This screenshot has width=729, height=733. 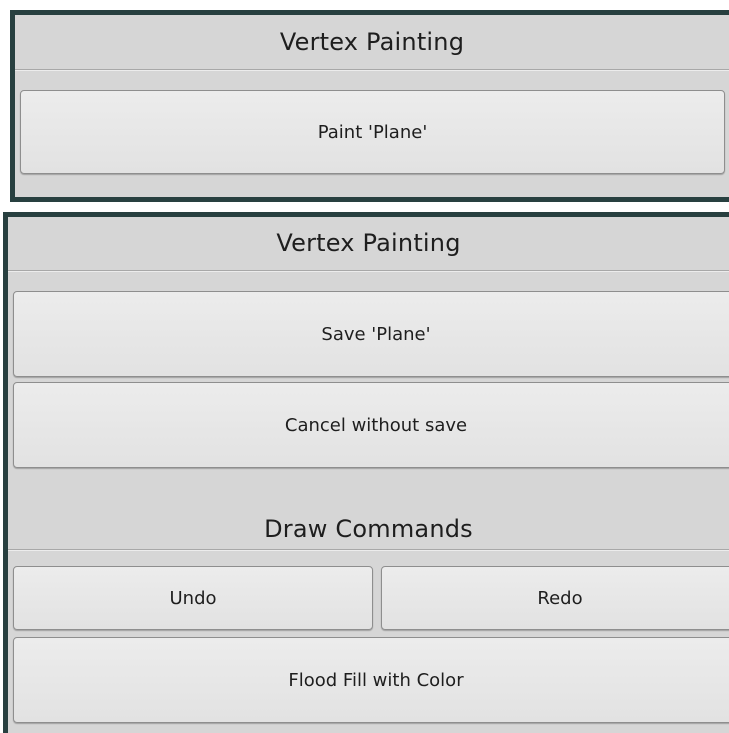 I want to click on redo-button: Redo, so click(x=555, y=598).